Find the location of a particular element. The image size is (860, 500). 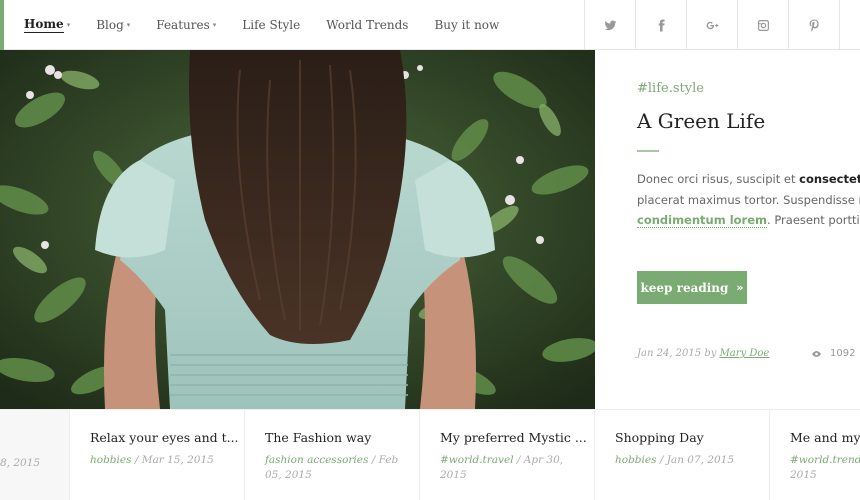

menu-label: World Trends is located at coordinates (367, 25).